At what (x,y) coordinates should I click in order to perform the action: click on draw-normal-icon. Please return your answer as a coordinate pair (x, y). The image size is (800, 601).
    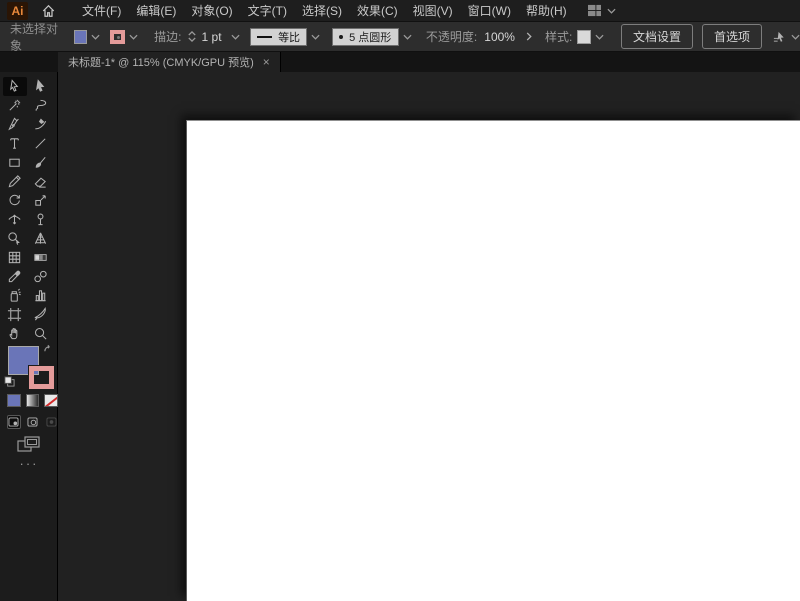
    Looking at the image, I should click on (14, 422).